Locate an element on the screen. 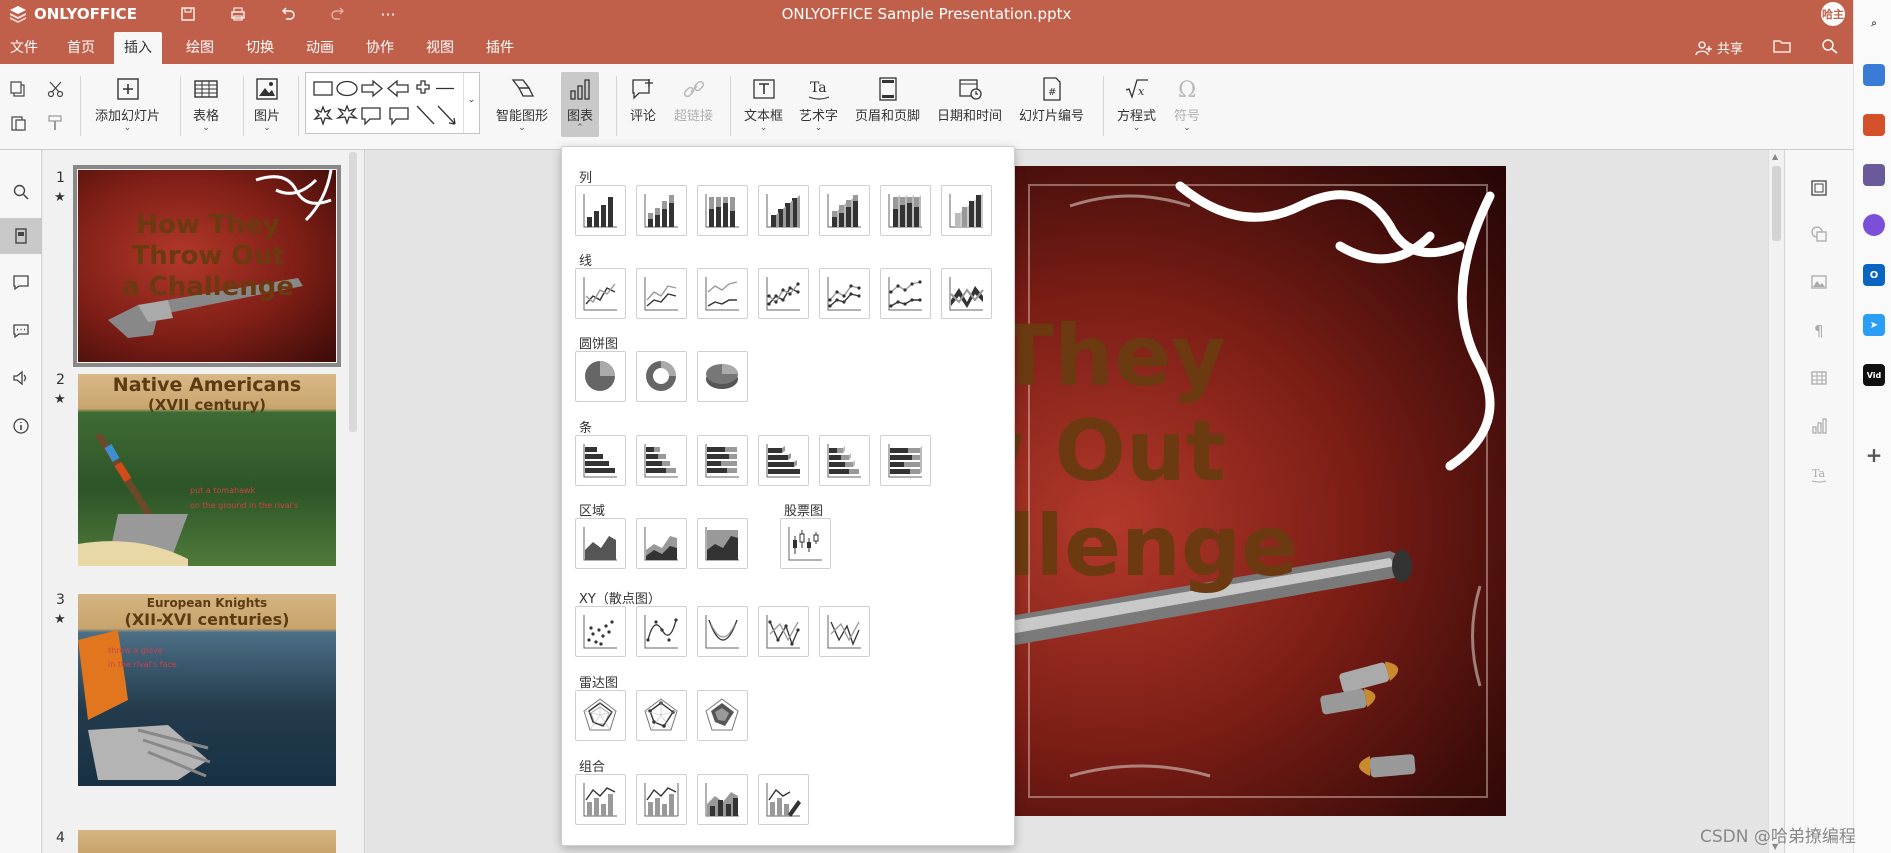 The width and height of the screenshot is (1891, 853). chart-type-scatter is located at coordinates (600, 631).